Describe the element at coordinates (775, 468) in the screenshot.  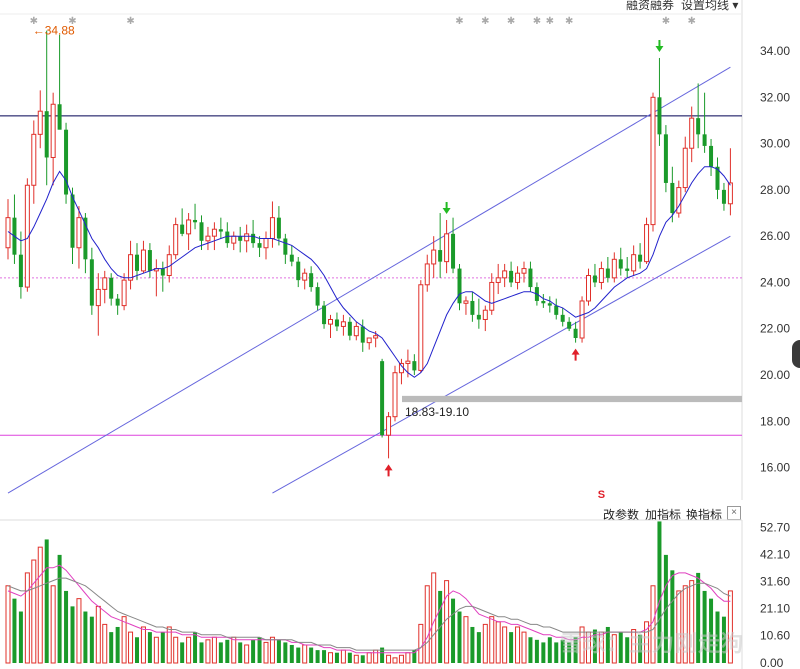
I see `price-y-tick: 16.00` at that location.